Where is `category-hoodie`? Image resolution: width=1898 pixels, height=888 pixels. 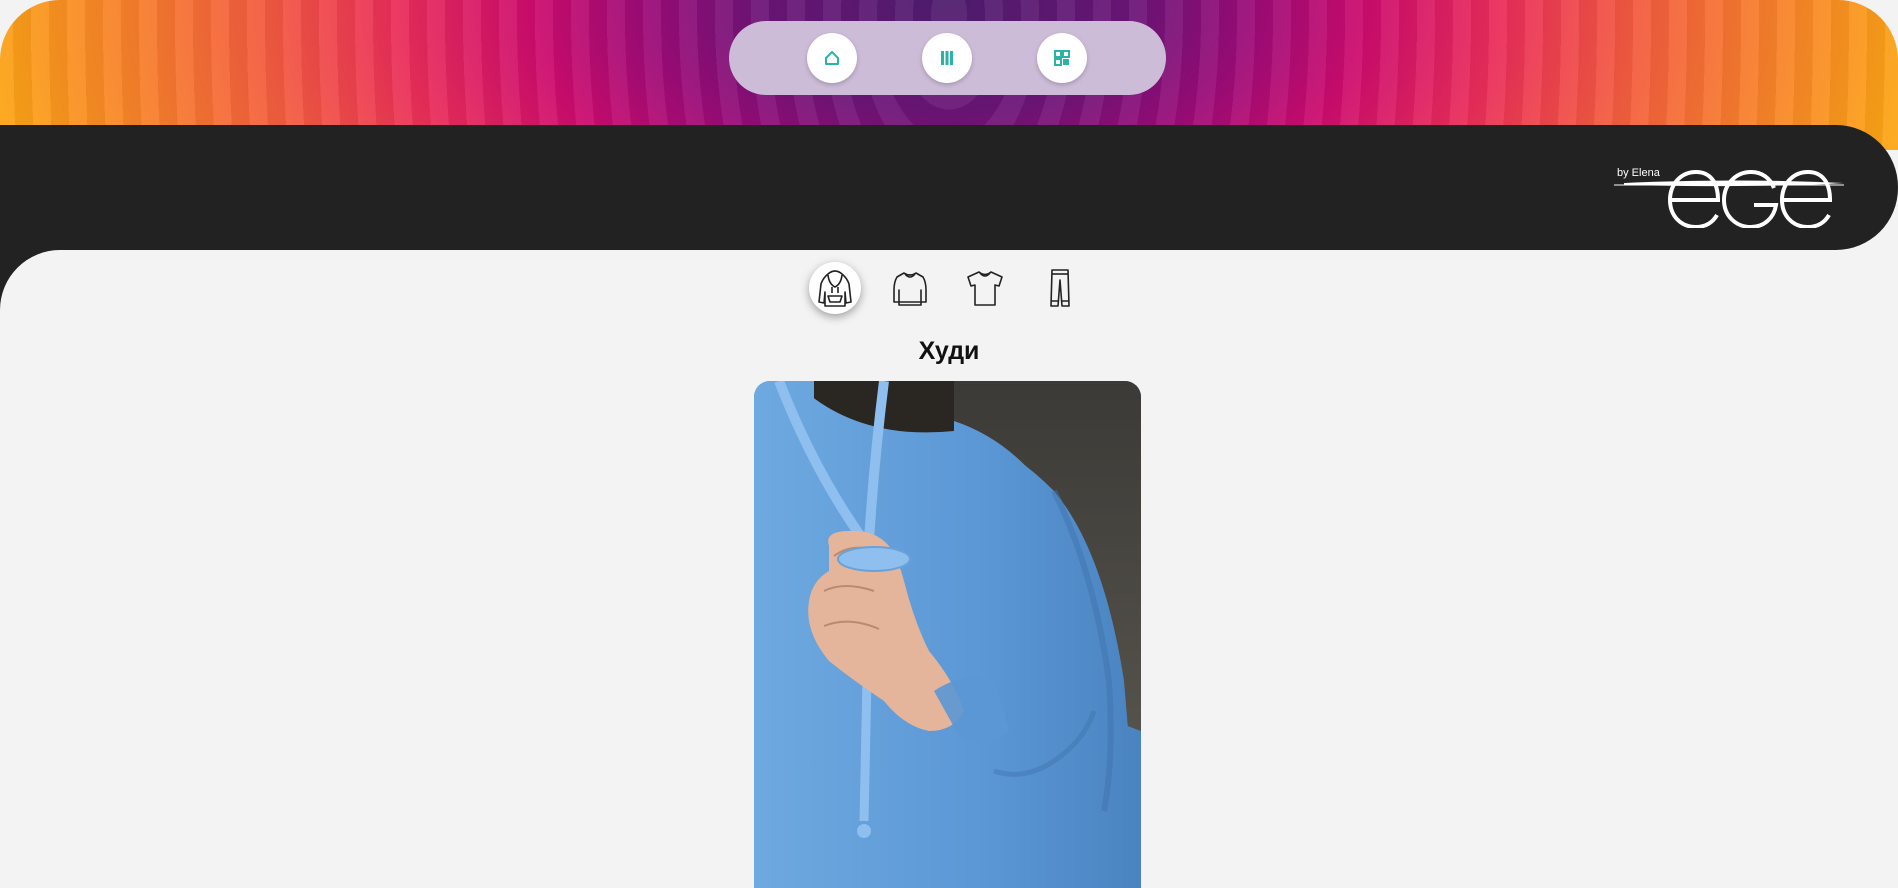 category-hoodie is located at coordinates (835, 288).